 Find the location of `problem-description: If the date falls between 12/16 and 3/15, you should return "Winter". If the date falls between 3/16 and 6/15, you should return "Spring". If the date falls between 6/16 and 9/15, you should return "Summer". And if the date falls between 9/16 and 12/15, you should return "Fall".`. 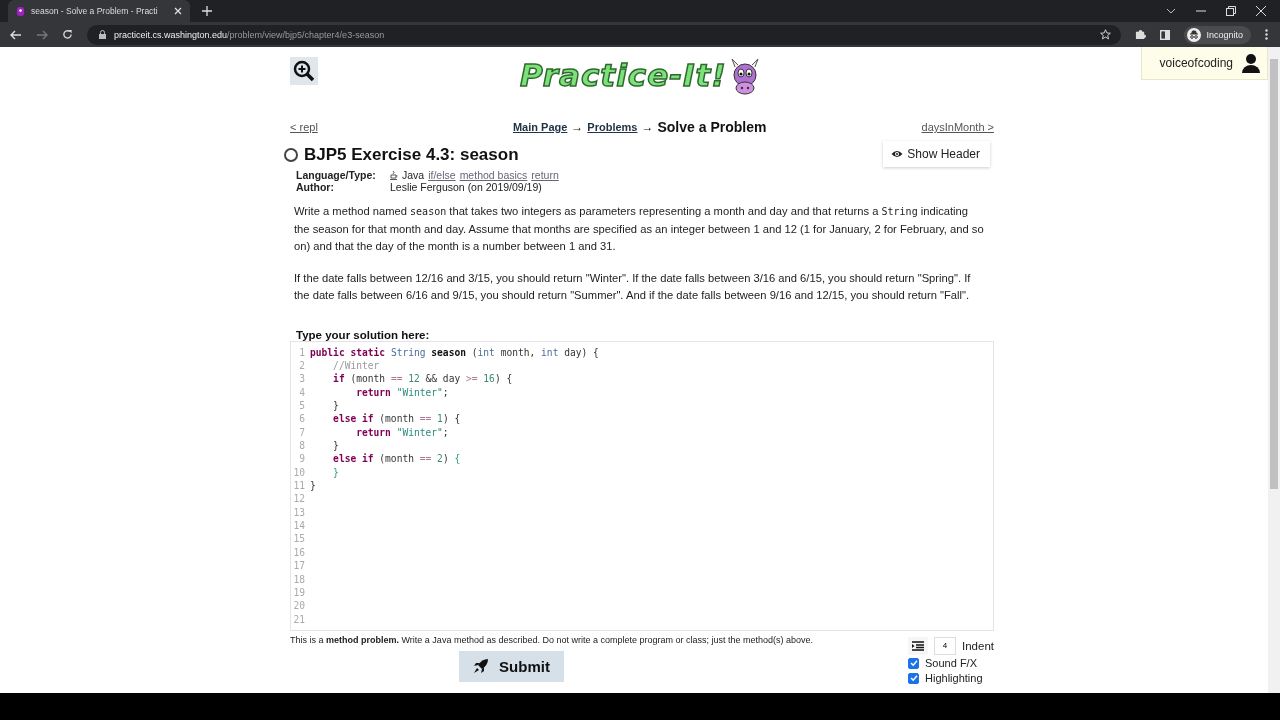

problem-description: If the date falls between 12/16 and 3/15, you should return "Winter". If the date falls between 3/16 and 6/15, you should return "Spring". If the date falls between 6/16 and 9/15, you should return "Summer". And if the date falls between 9/16 and 12/15, you should return "Fall". is located at coordinates (632, 286).